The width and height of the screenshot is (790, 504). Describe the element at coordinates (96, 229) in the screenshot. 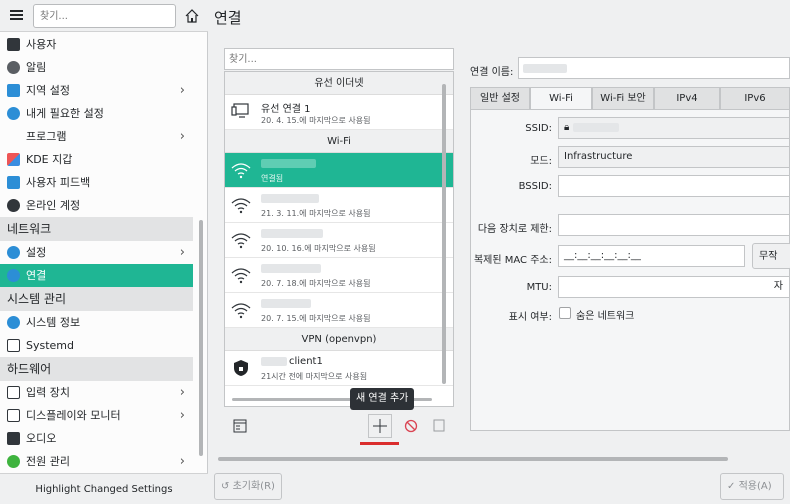

I see `sidebar-category-network: 네트워크` at that location.